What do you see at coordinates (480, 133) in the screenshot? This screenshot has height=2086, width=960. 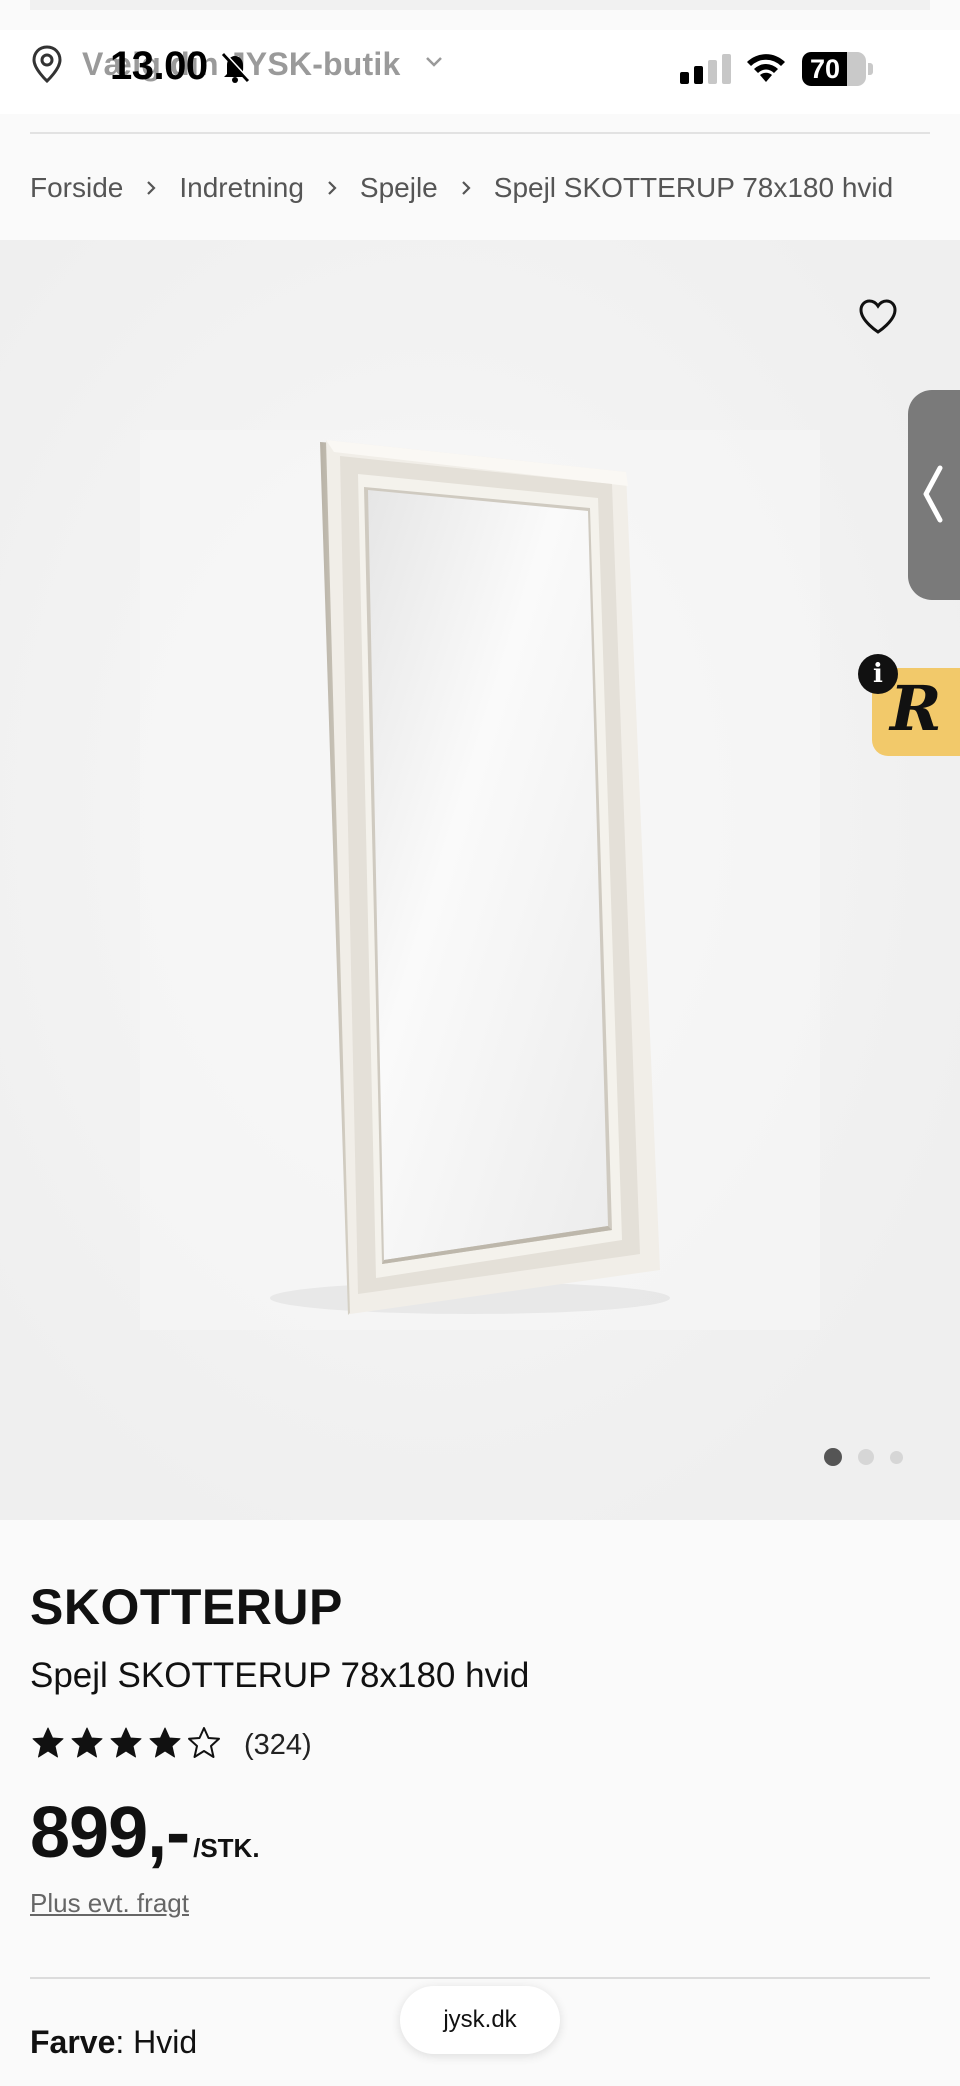 I see `header-divider` at bounding box center [480, 133].